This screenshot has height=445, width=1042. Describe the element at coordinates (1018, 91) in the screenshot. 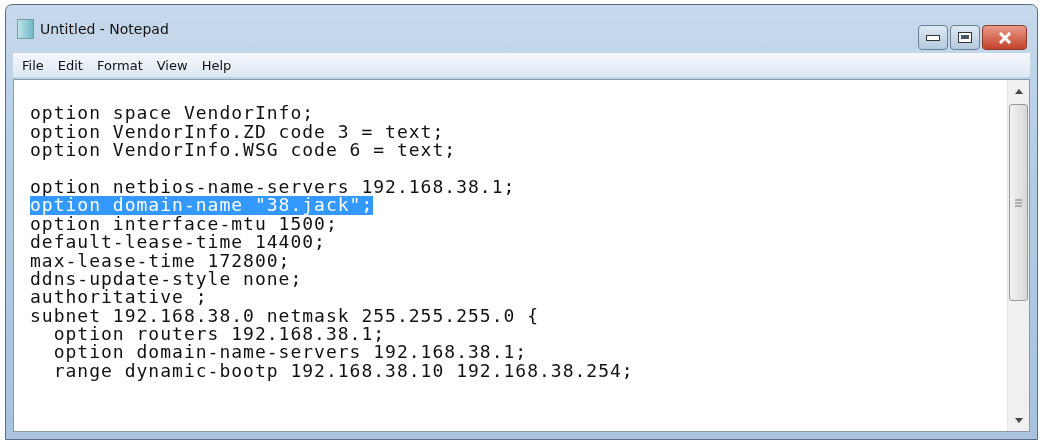

I see `scroll-up-arrow-icon` at that location.